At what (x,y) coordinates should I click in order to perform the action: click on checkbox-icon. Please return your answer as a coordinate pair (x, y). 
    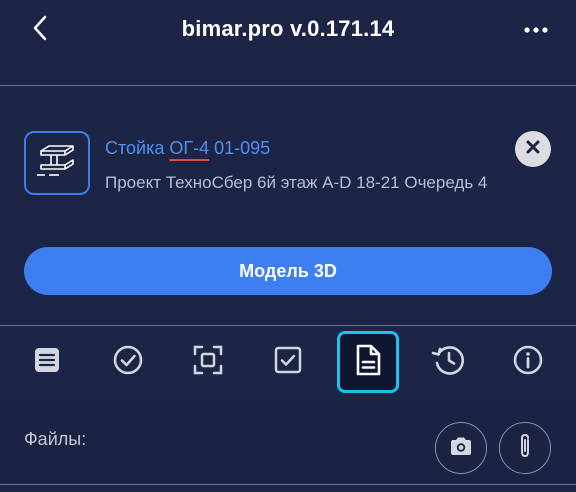
    Looking at the image, I should click on (288, 362).